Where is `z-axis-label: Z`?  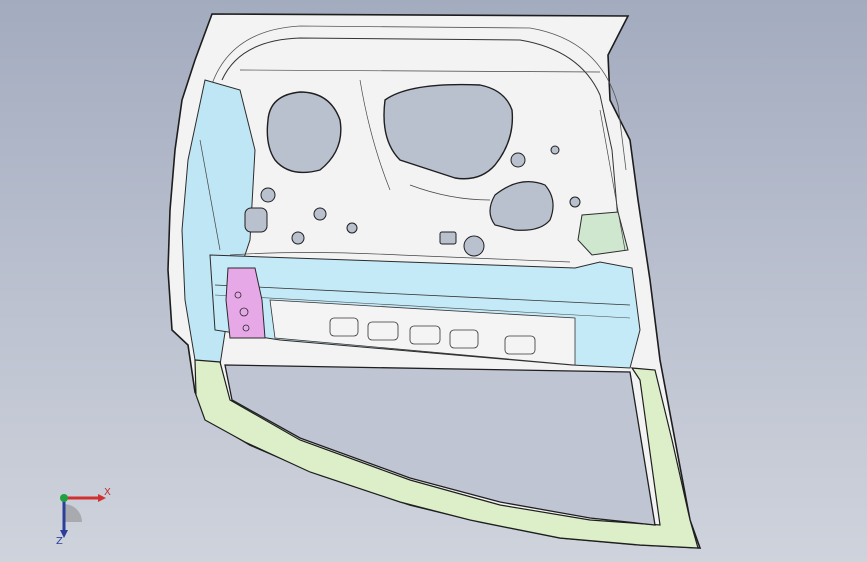 z-axis-label: Z is located at coordinates (59, 541).